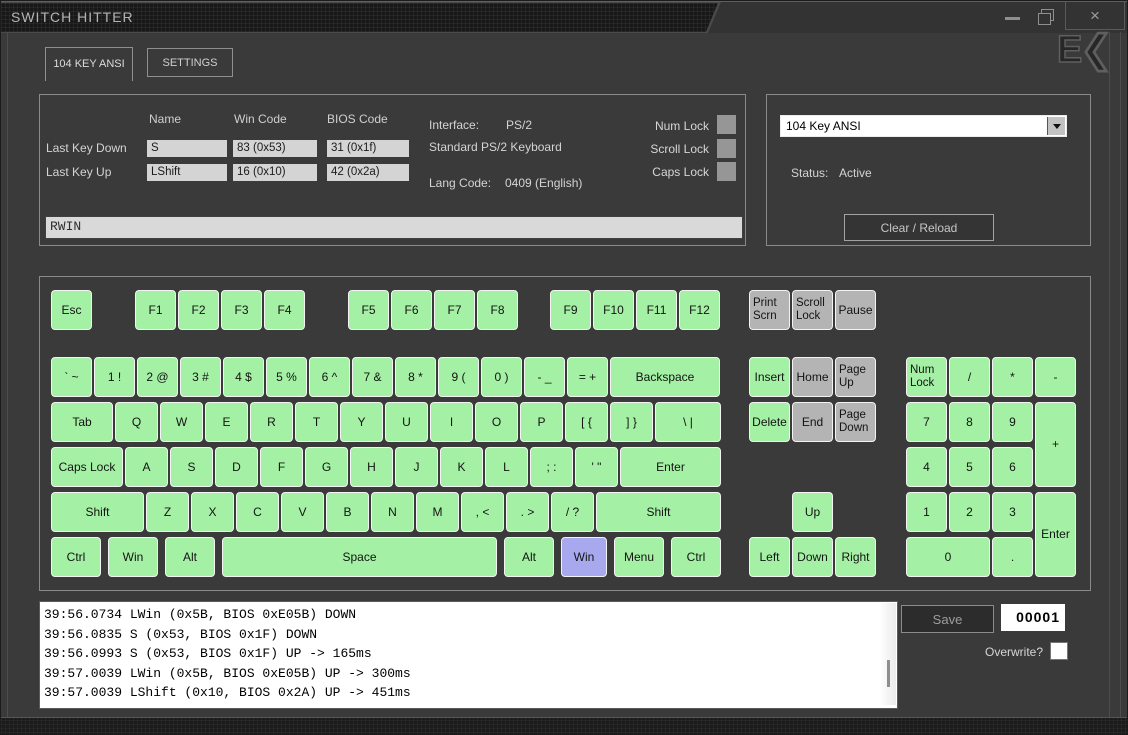 Image resolution: width=1128 pixels, height=735 pixels. What do you see at coordinates (368, 172) in the screenshot?
I see `last-key-up-bioscode-field: 42 (0x2a)` at bounding box center [368, 172].